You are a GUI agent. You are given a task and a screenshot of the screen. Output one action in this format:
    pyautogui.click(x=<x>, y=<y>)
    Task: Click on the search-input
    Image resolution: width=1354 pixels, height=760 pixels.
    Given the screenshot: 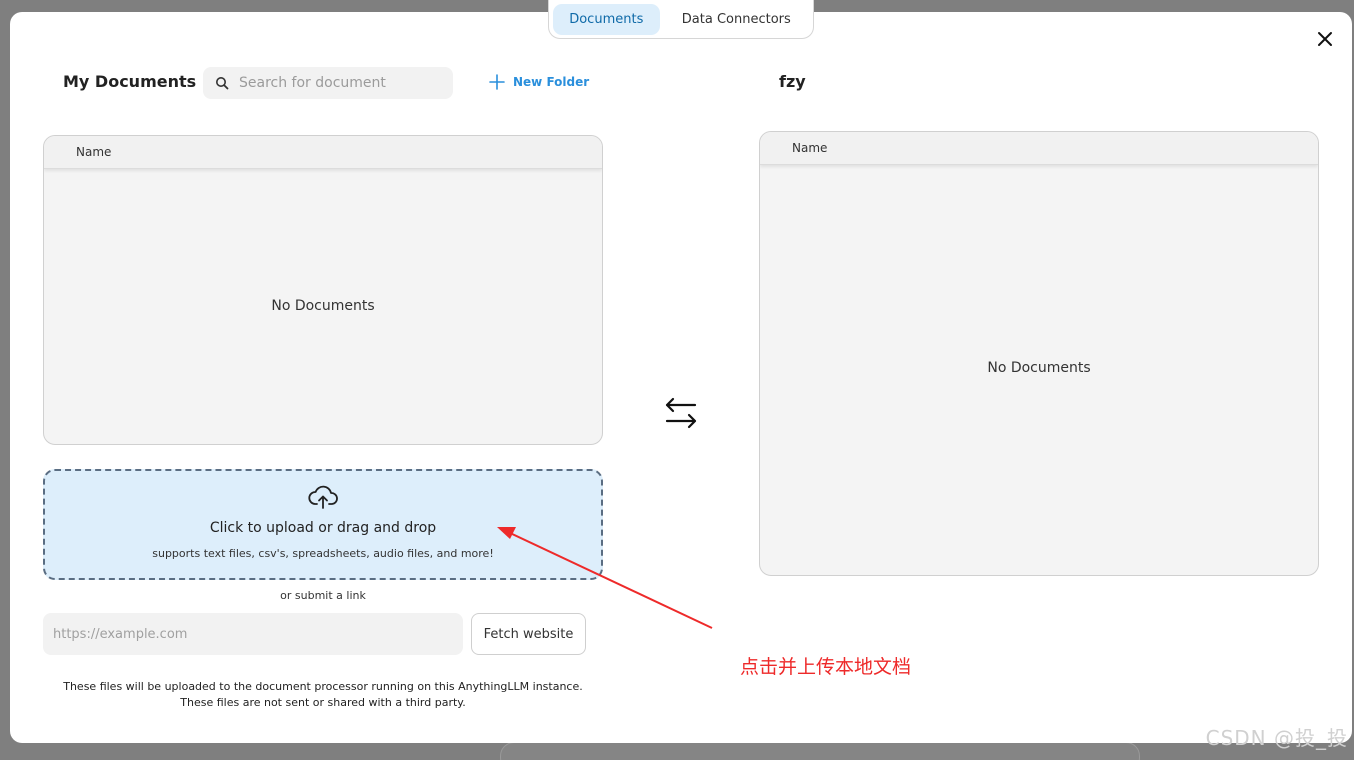 What is the action you would take?
    pyautogui.click(x=339, y=83)
    